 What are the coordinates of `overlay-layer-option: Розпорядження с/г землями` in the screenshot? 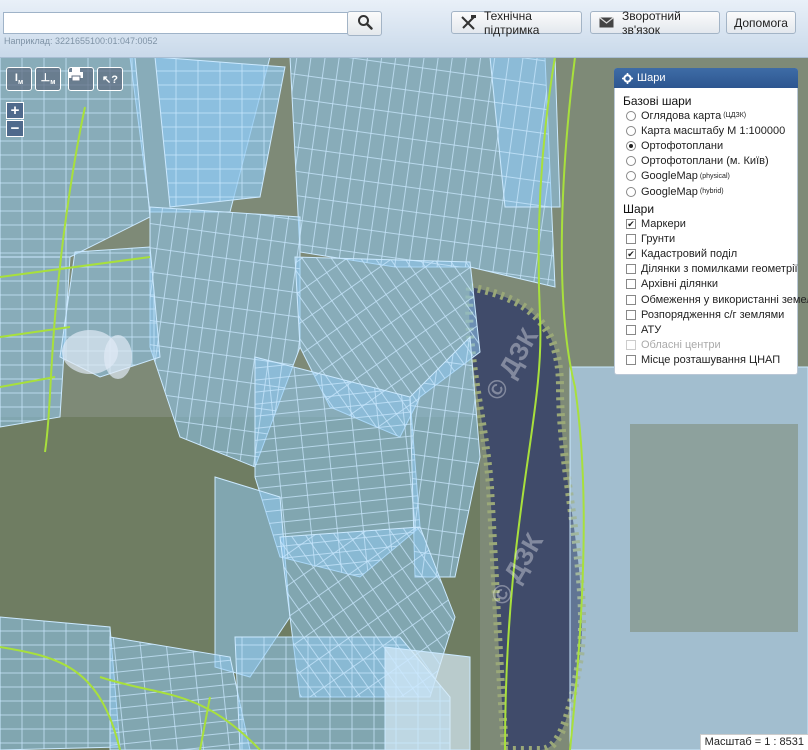 It's located at (711, 314).